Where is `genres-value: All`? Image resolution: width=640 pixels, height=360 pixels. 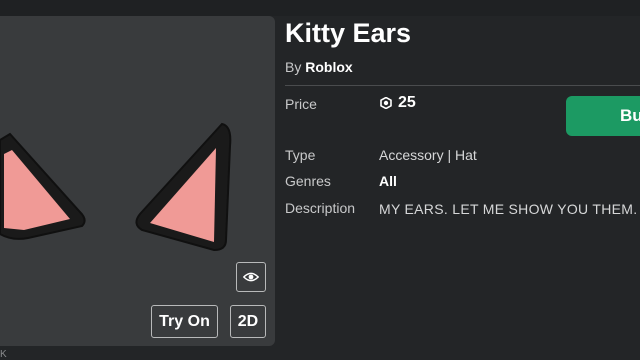 genres-value: All is located at coordinates (388, 181).